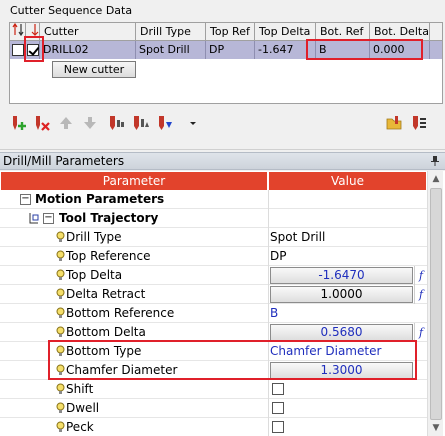  I want to click on param-name: Bottom Delta, so click(106, 332).